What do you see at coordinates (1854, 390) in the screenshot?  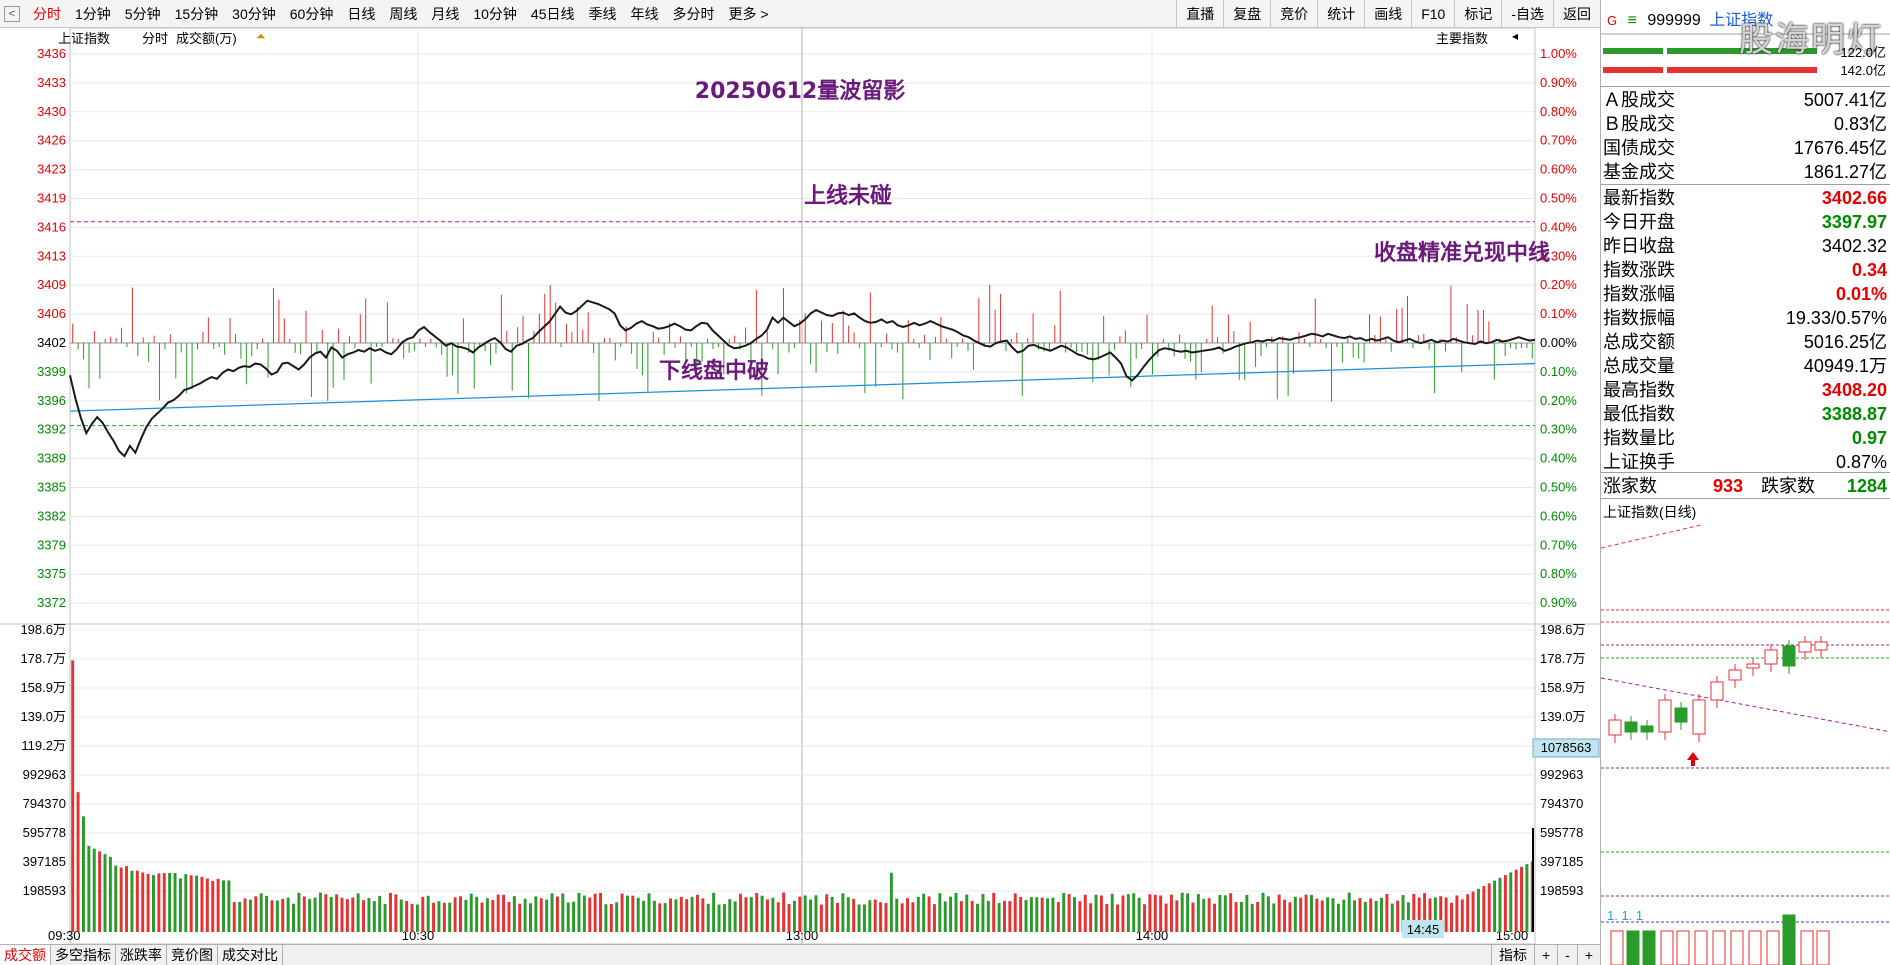 I see `stat-value: 3408.20` at bounding box center [1854, 390].